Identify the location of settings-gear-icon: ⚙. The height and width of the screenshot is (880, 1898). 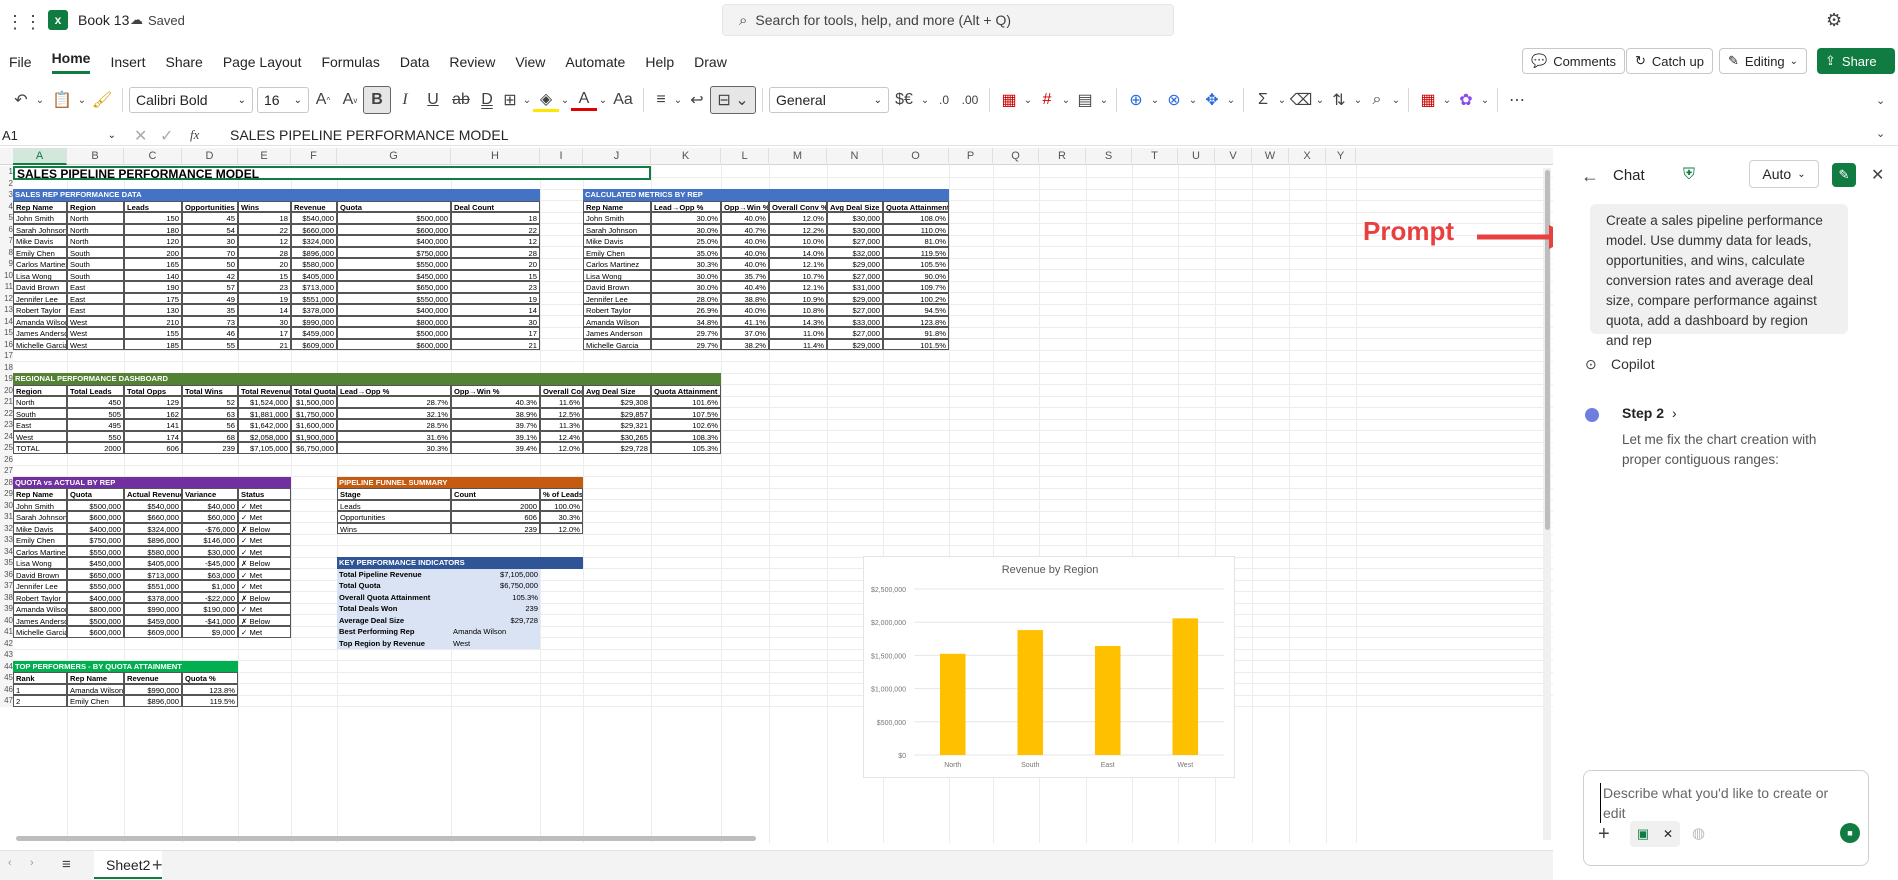
(1834, 20).